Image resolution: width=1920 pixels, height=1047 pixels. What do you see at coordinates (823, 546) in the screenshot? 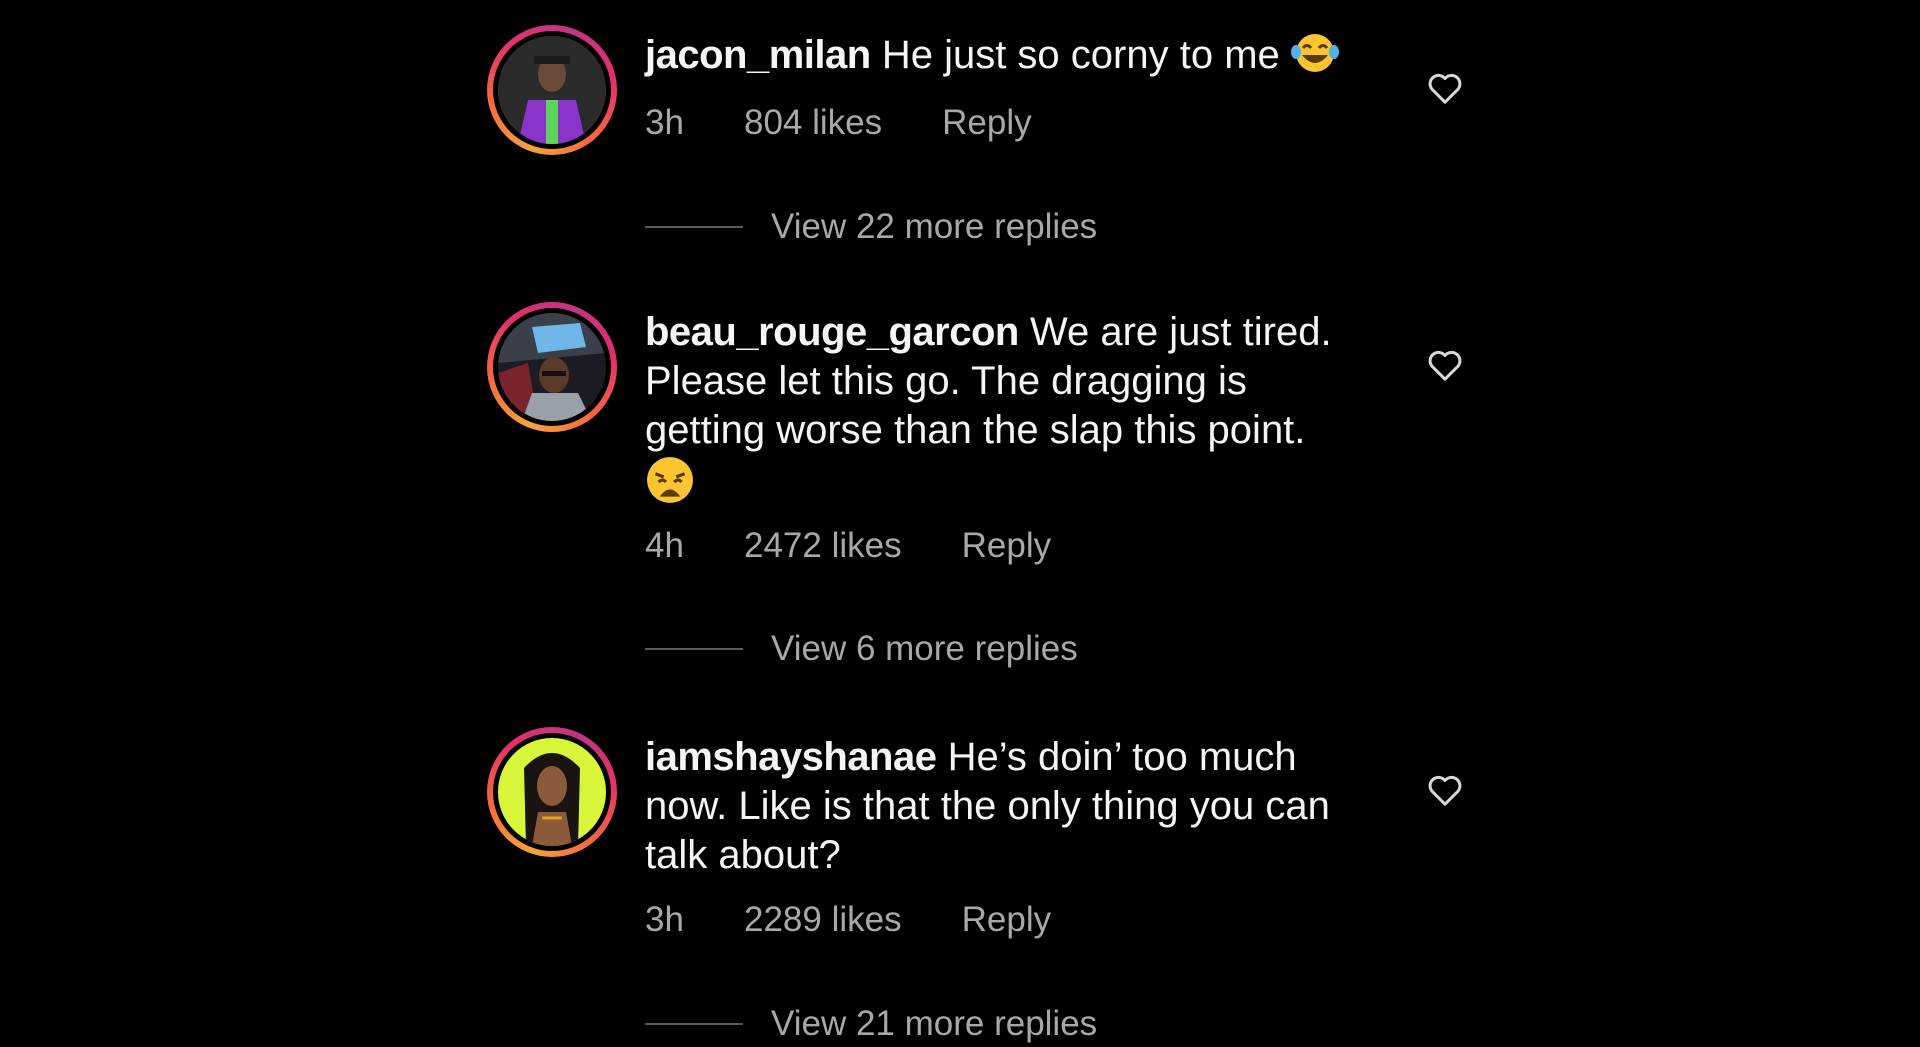
I see `comment-likes: 2472 likes` at bounding box center [823, 546].